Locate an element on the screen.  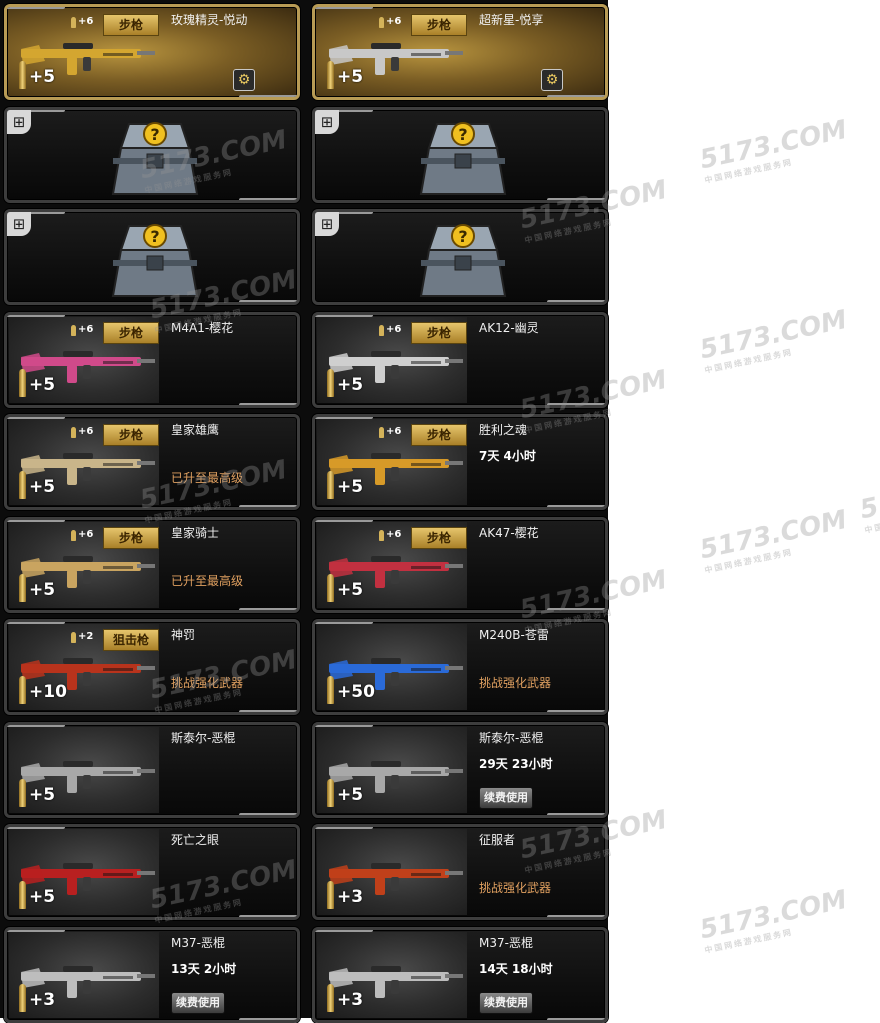
weapon-info: M240B-苍雷 挑战强化武器 is located at coordinates (539, 667).